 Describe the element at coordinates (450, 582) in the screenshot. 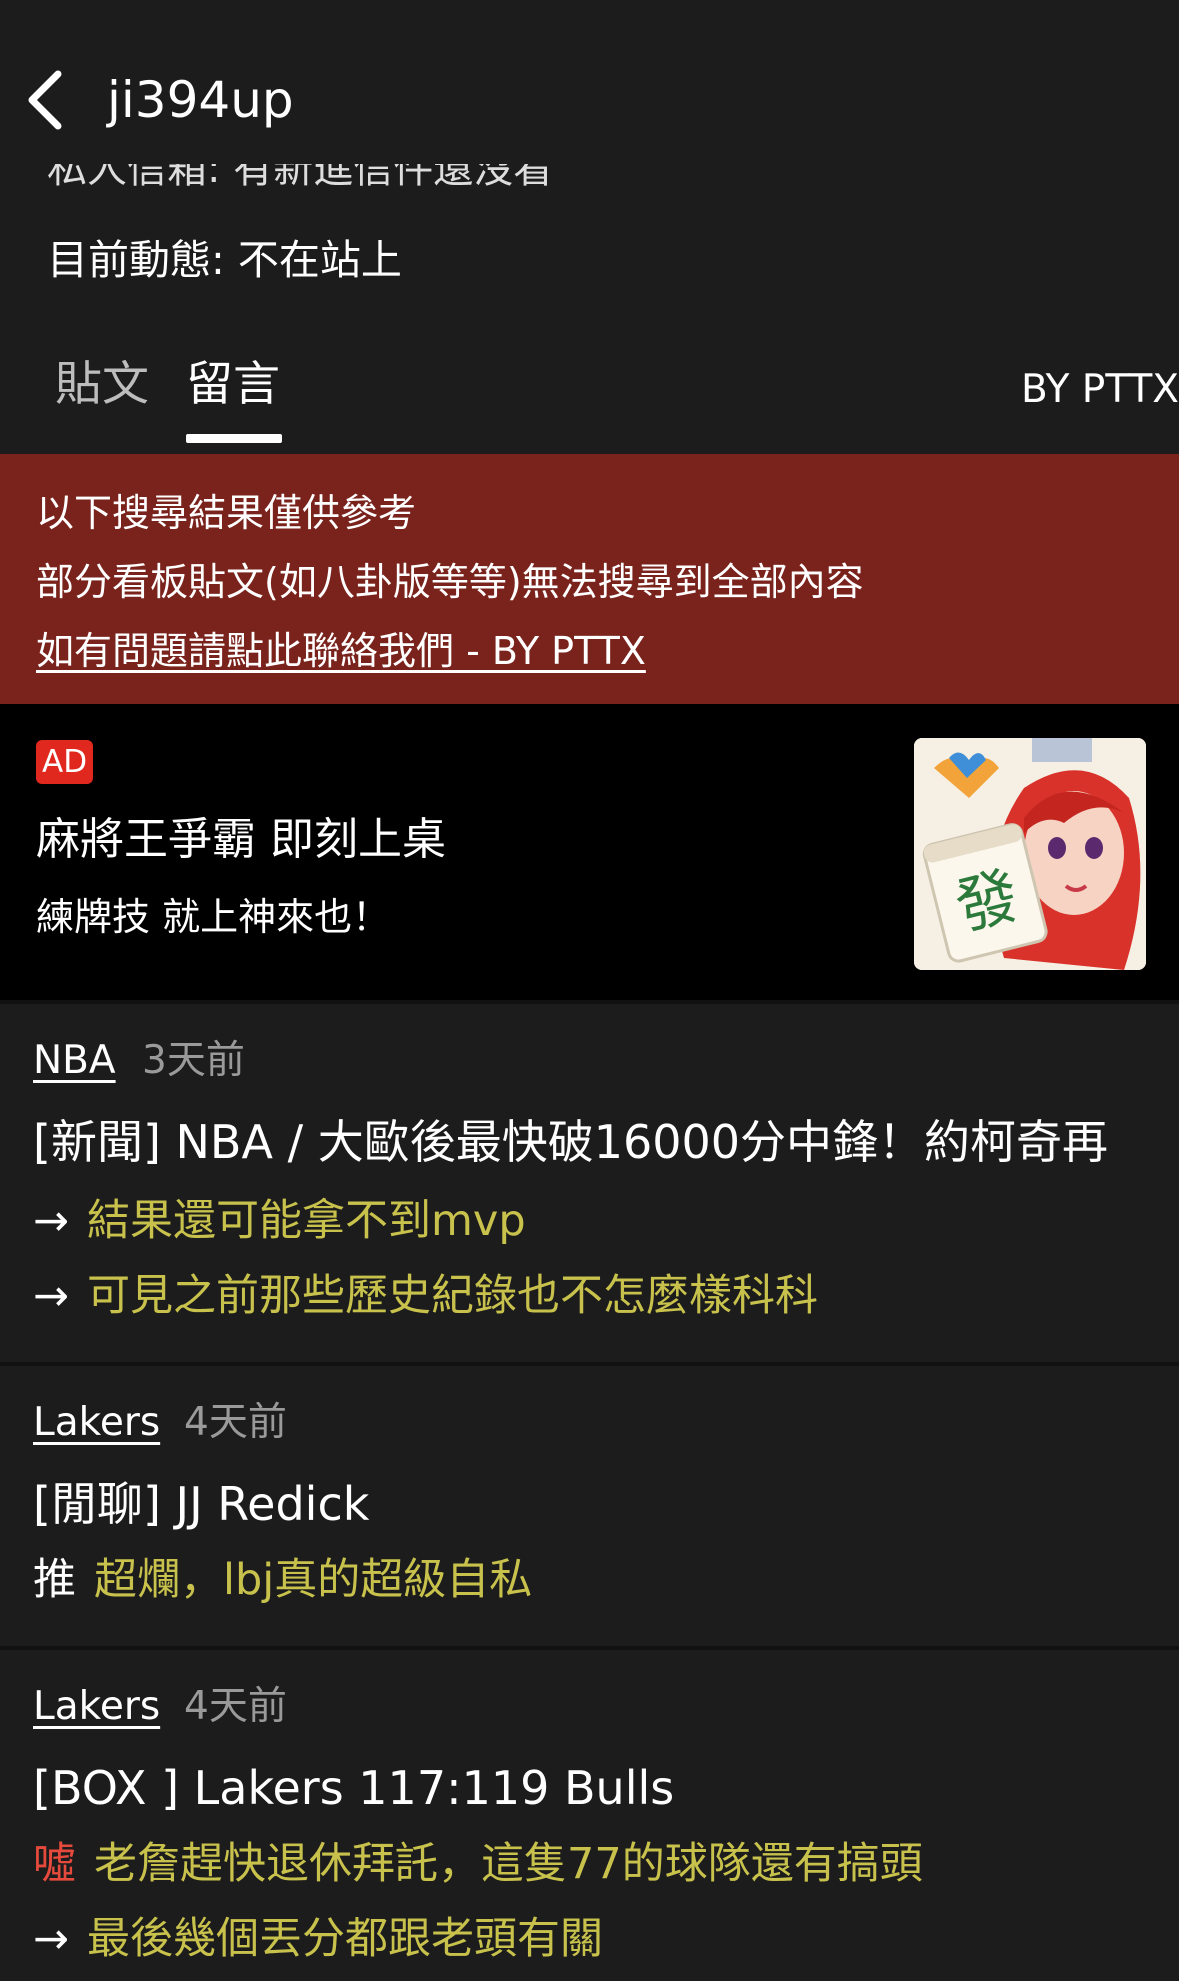

I see `notice-line-2: 部分看板貼文(如八卦版等等)無法搜尋到全部內容` at that location.